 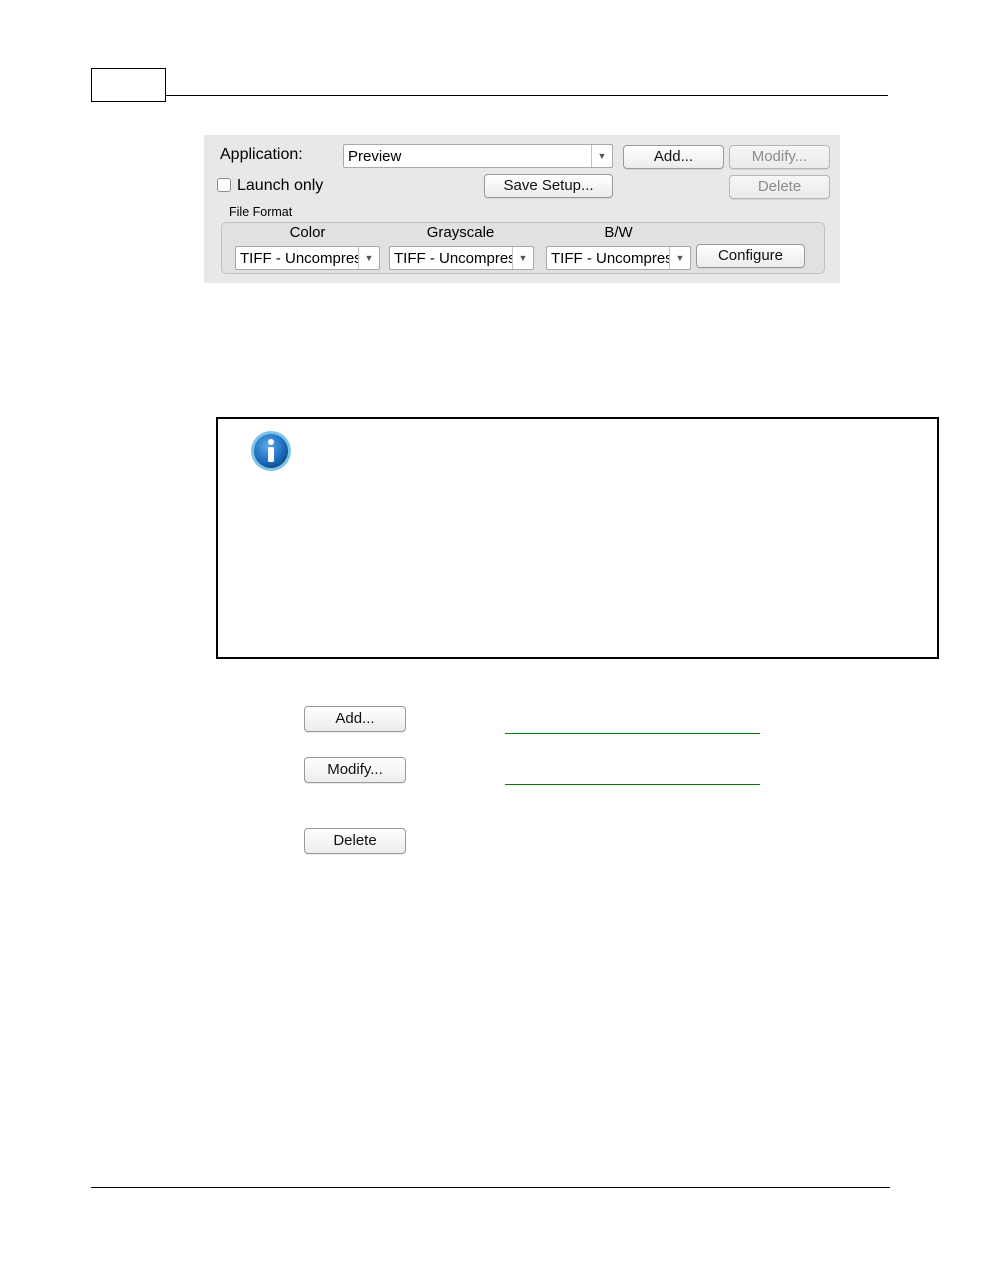 What do you see at coordinates (460, 232) in the screenshot?
I see `grayscale-column-label: Grayscale` at bounding box center [460, 232].